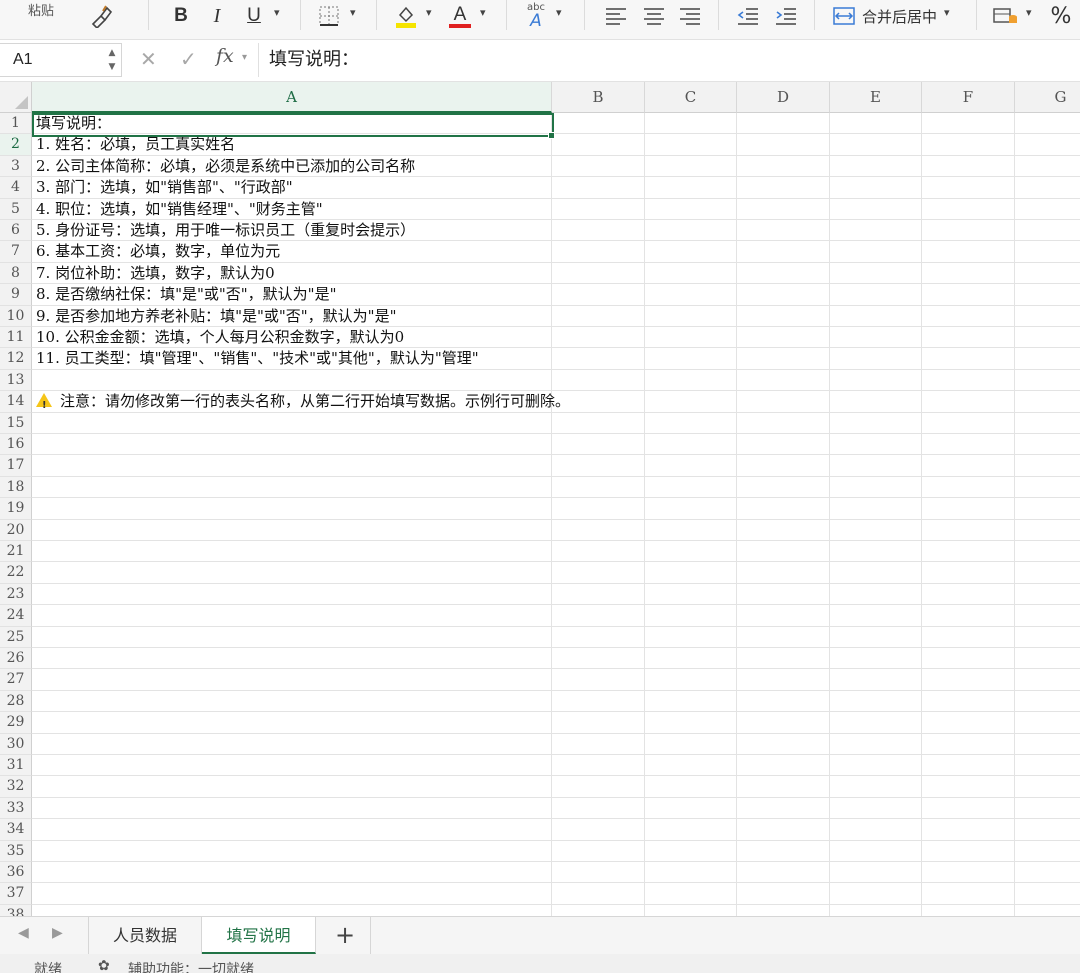 Image resolution: width=1080 pixels, height=973 pixels. I want to click on row-header-33: 33, so click(16, 808).